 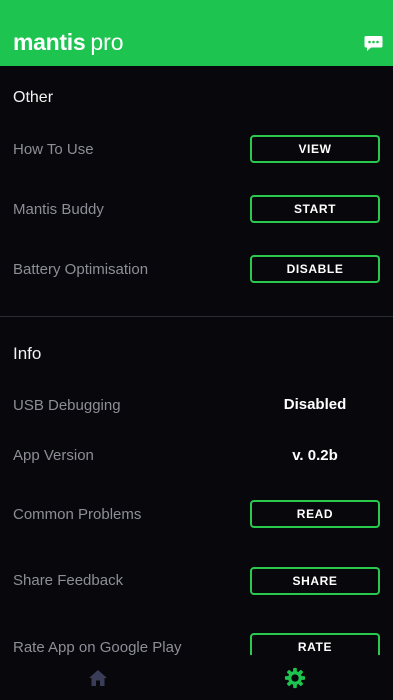 I want to click on share-button: SHARE, so click(x=315, y=581).